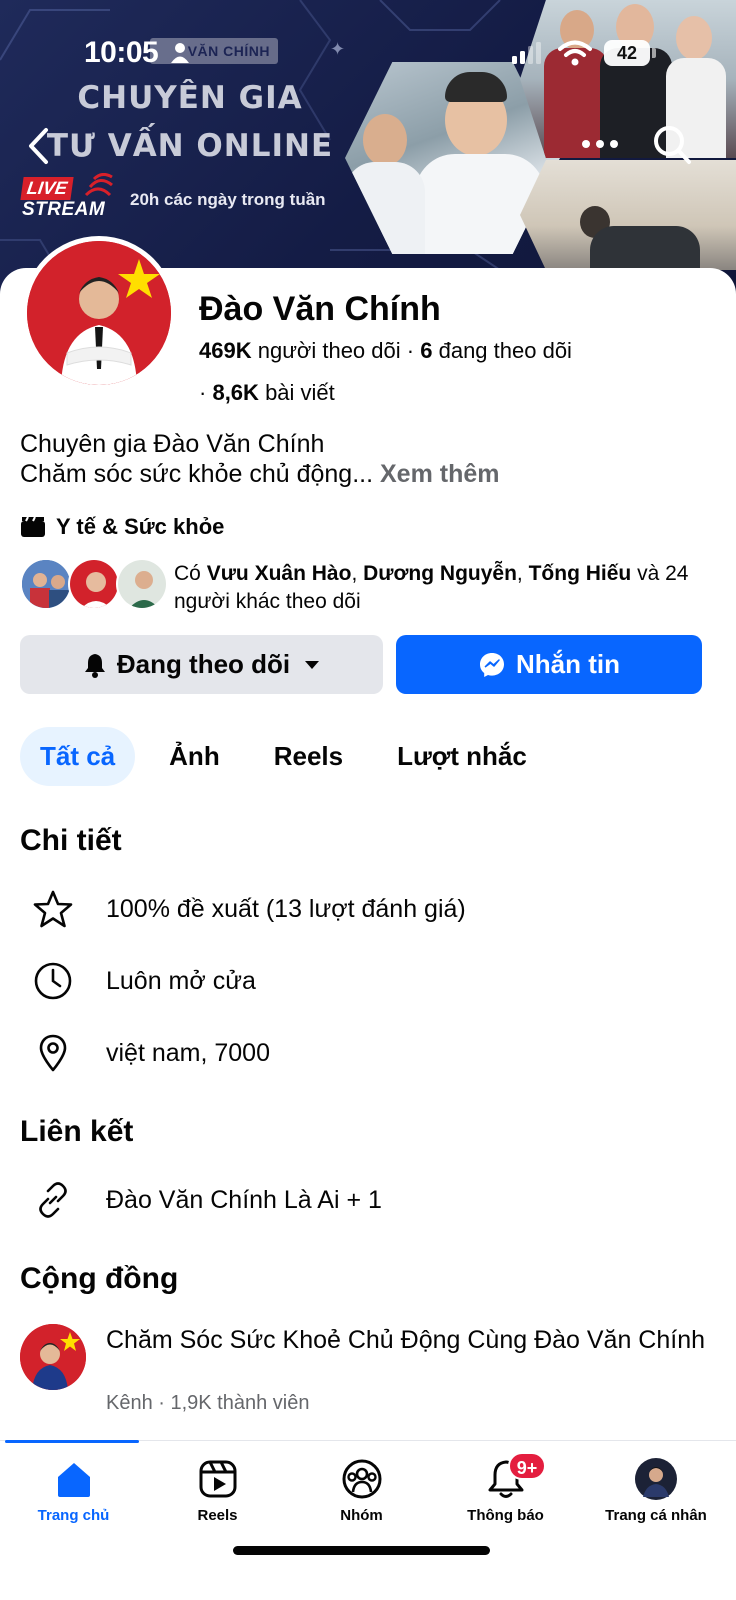 The image size is (736, 1600). Describe the element at coordinates (99, 1278) in the screenshot. I see `community-heading: Cộng đồng` at that location.